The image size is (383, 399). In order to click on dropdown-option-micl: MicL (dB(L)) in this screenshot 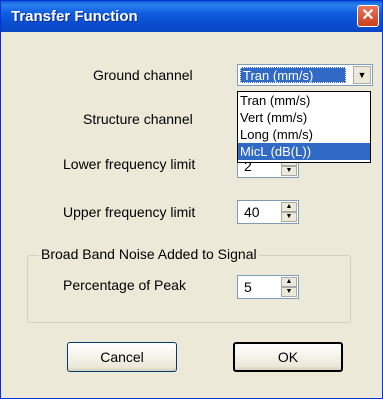, I will do `click(304, 151)`.